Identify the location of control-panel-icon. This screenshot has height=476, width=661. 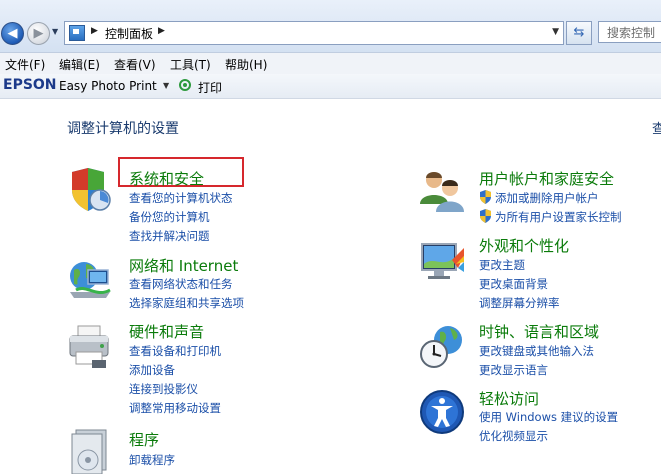
(77, 33).